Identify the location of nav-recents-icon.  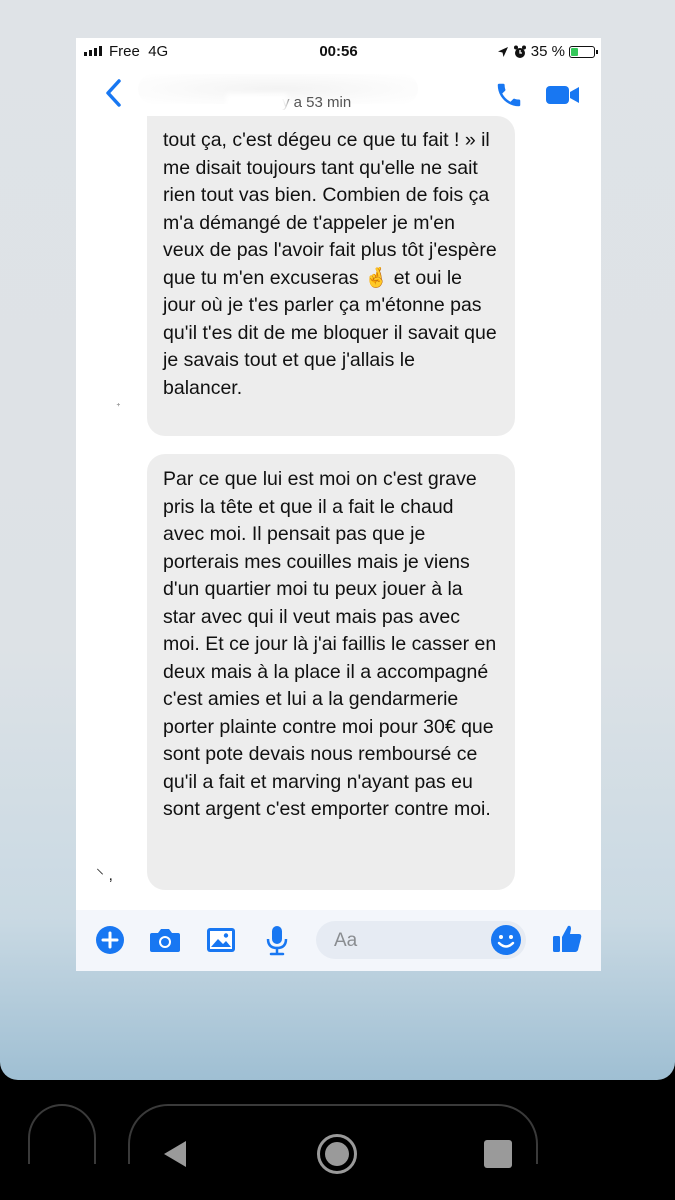
(498, 1154).